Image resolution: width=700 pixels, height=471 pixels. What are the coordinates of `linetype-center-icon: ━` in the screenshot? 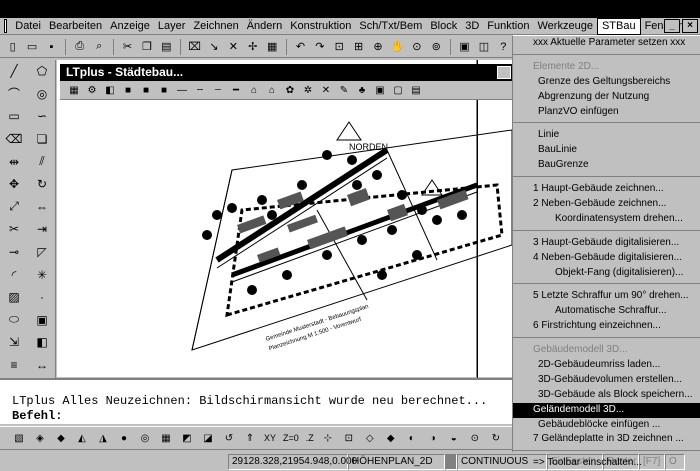 It's located at (236, 90).